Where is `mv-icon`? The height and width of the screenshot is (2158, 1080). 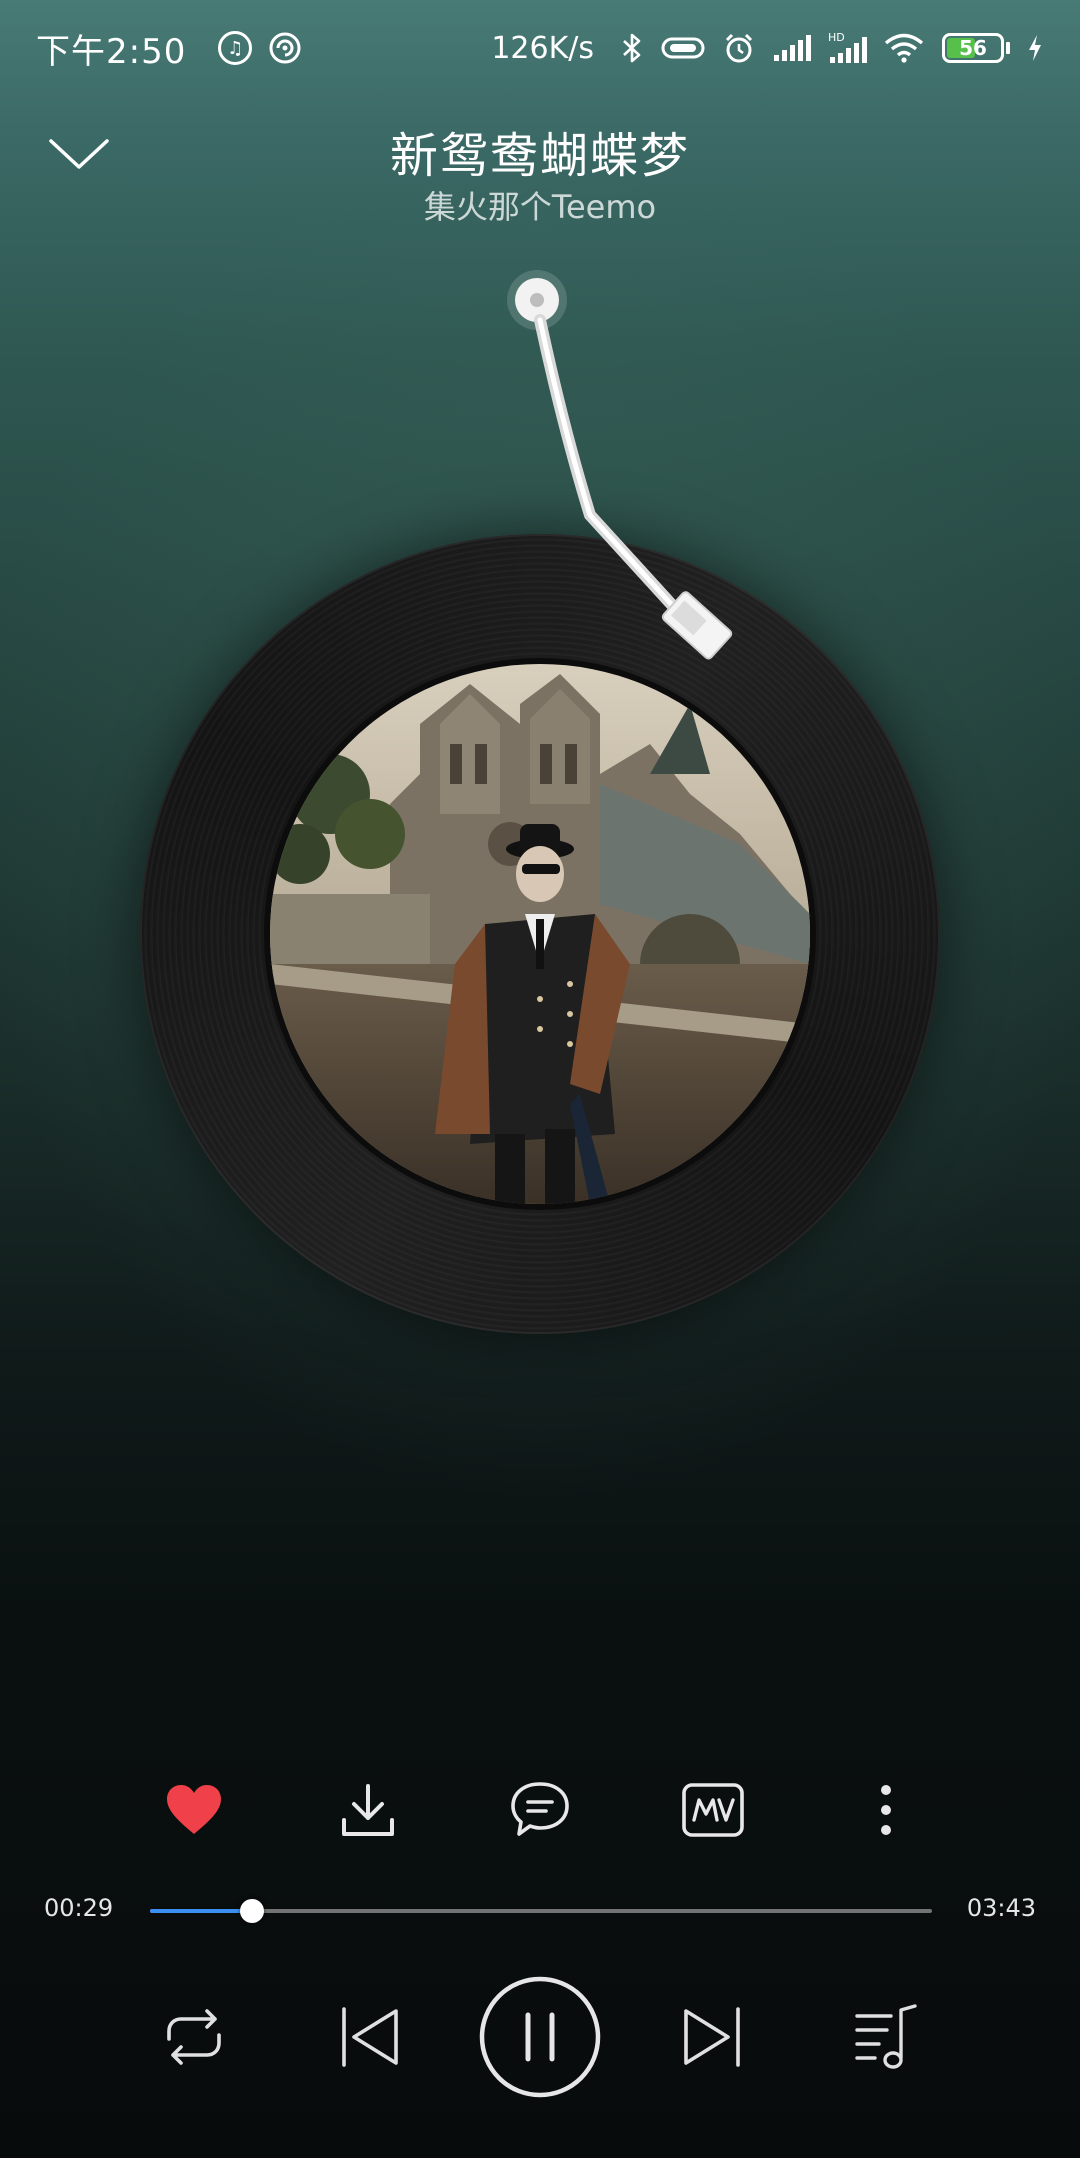 mv-icon is located at coordinates (713, 1810).